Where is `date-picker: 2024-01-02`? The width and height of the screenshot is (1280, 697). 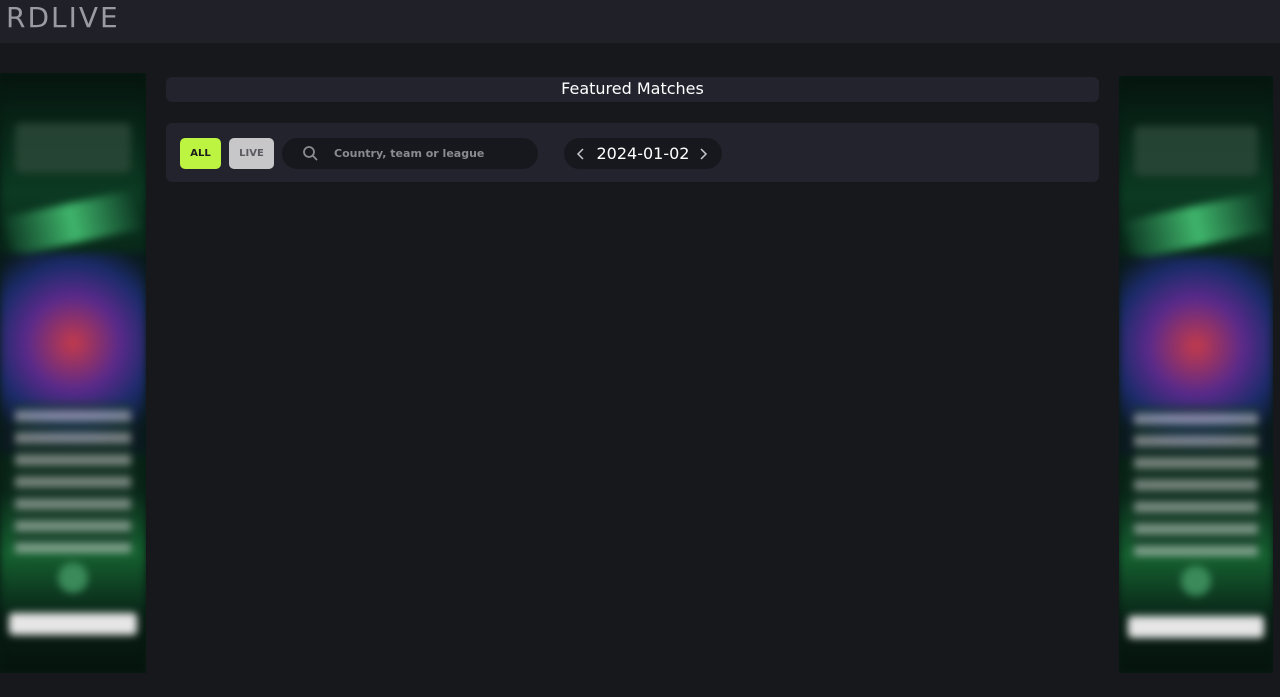
date-picker: 2024-01-02 is located at coordinates (643, 153).